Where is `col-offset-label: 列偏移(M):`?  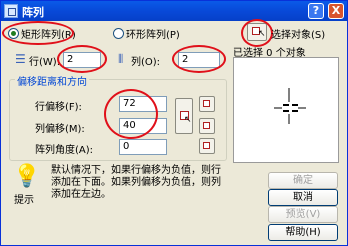
col-offset-label: 列偏移(M): is located at coordinates (60, 129).